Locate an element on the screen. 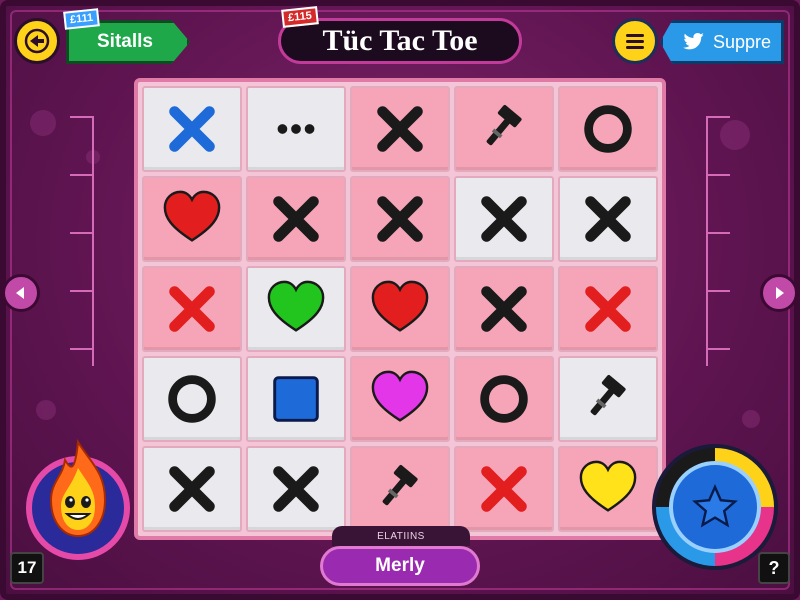 Image resolution: width=800 pixels, height=600 pixels. chevron-right-icon is located at coordinates (780, 293).